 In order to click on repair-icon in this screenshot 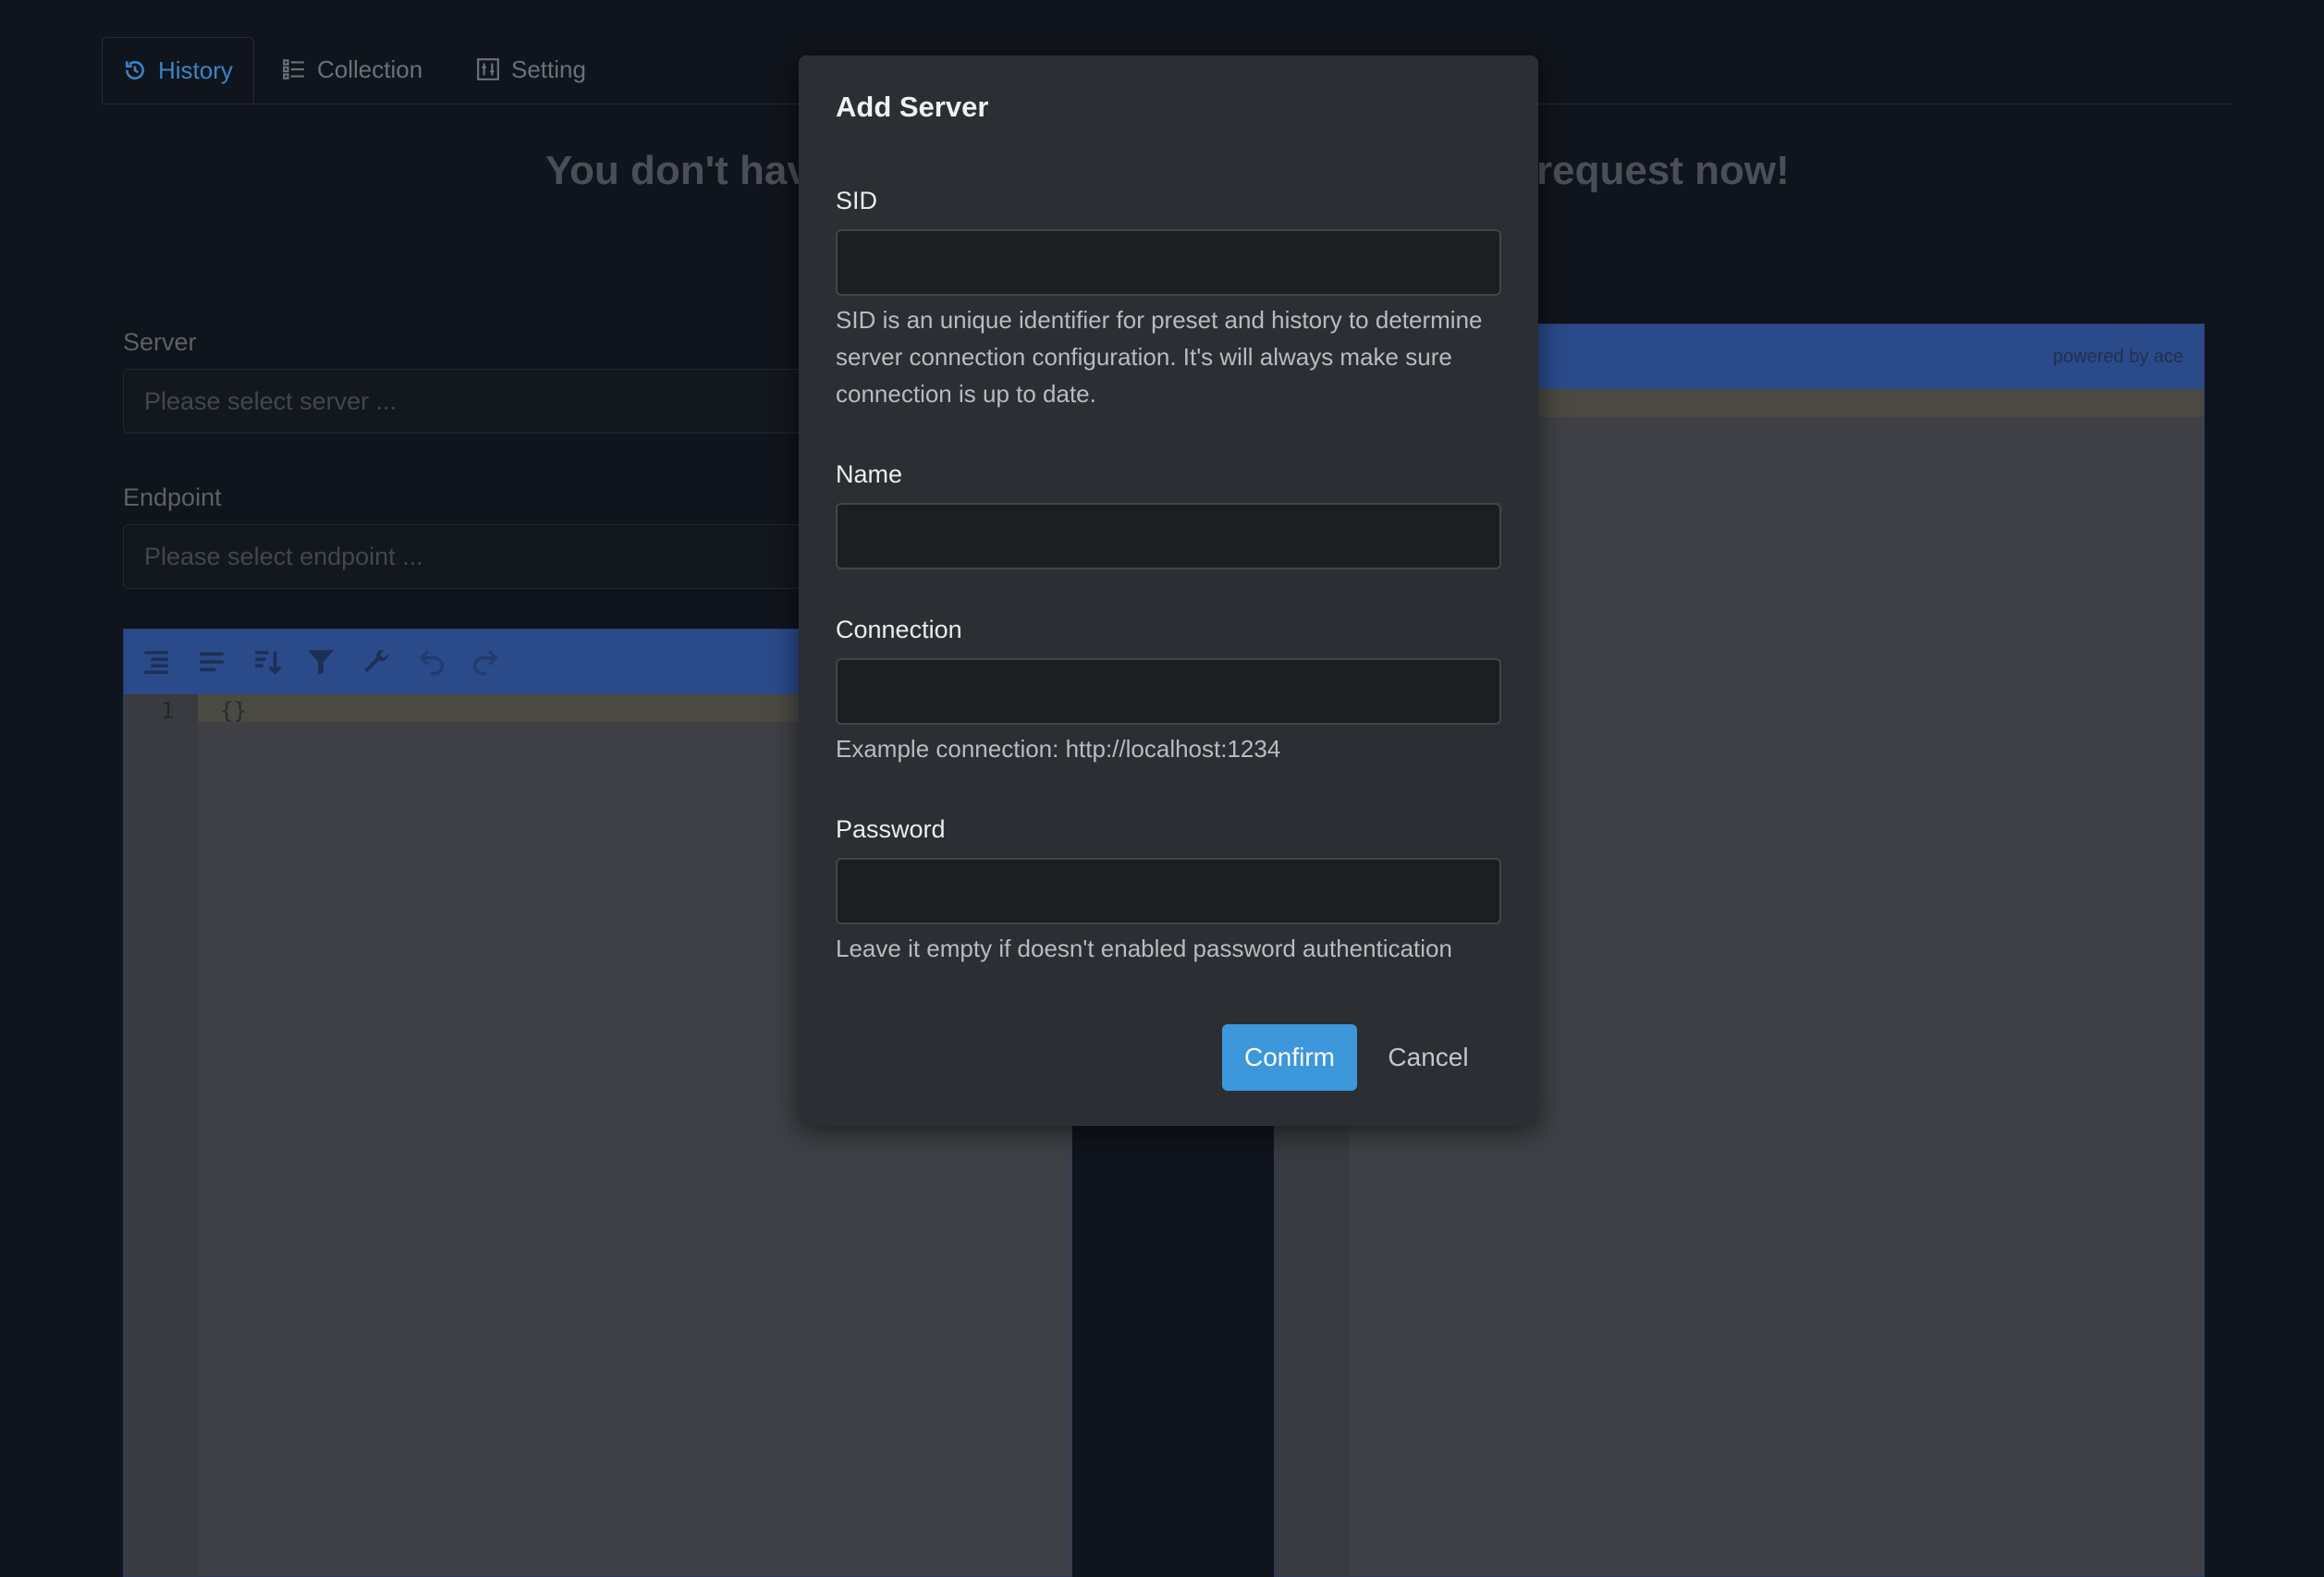, I will do `click(376, 662)`.